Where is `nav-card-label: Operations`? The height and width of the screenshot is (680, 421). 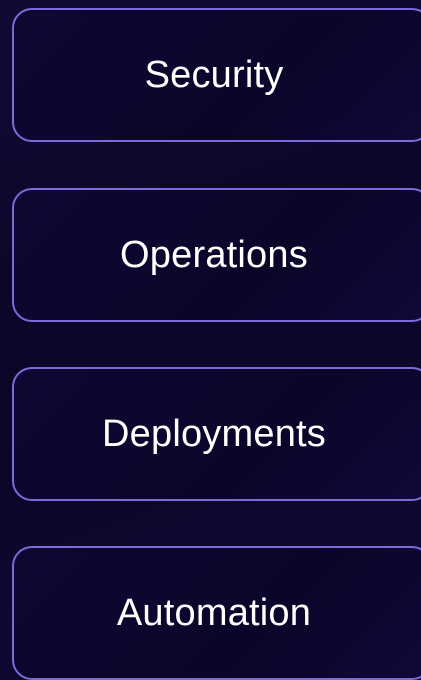 nav-card-label: Operations is located at coordinates (214, 254).